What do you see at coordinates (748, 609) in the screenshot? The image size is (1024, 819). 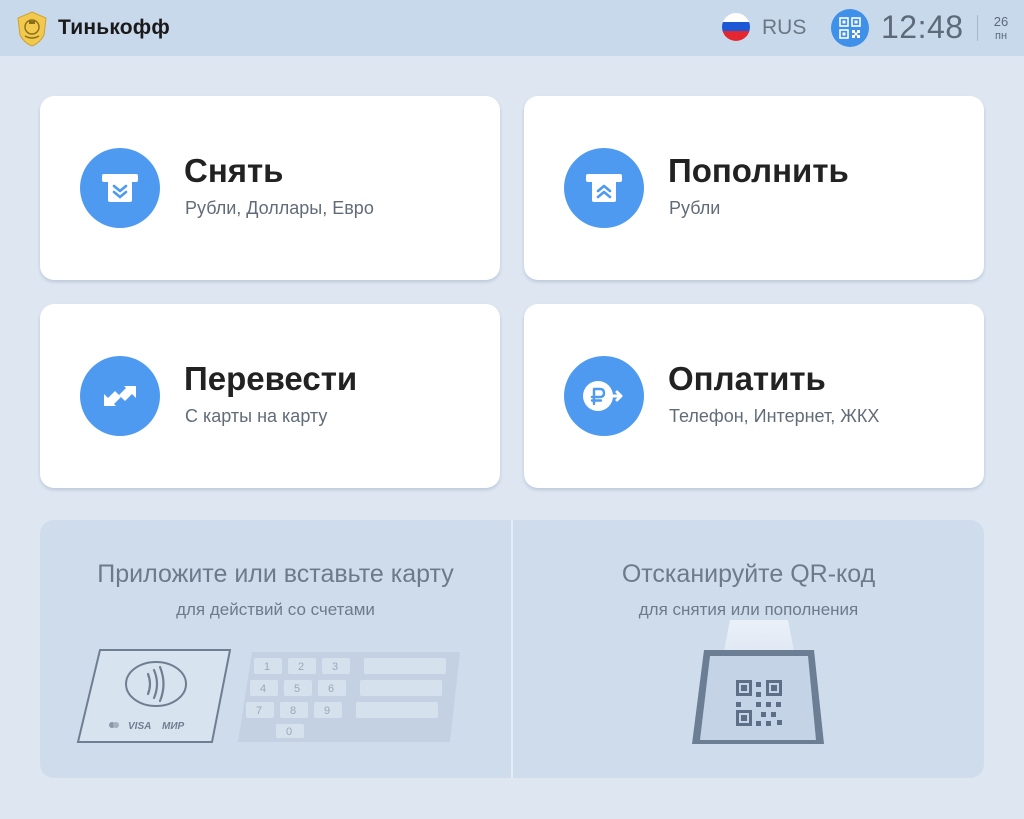 I see `qr-instruction-subtitle: для снятия или пополнения` at bounding box center [748, 609].